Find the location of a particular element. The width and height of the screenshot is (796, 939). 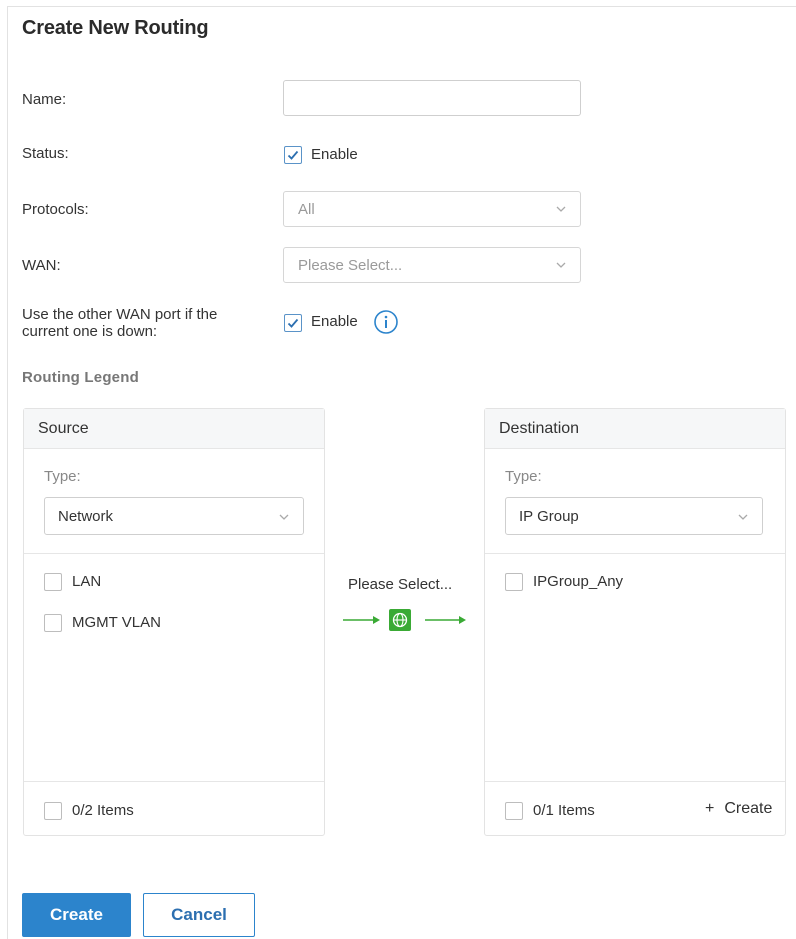

source-item-checkbox-mgmt-vlan is located at coordinates (53, 623).